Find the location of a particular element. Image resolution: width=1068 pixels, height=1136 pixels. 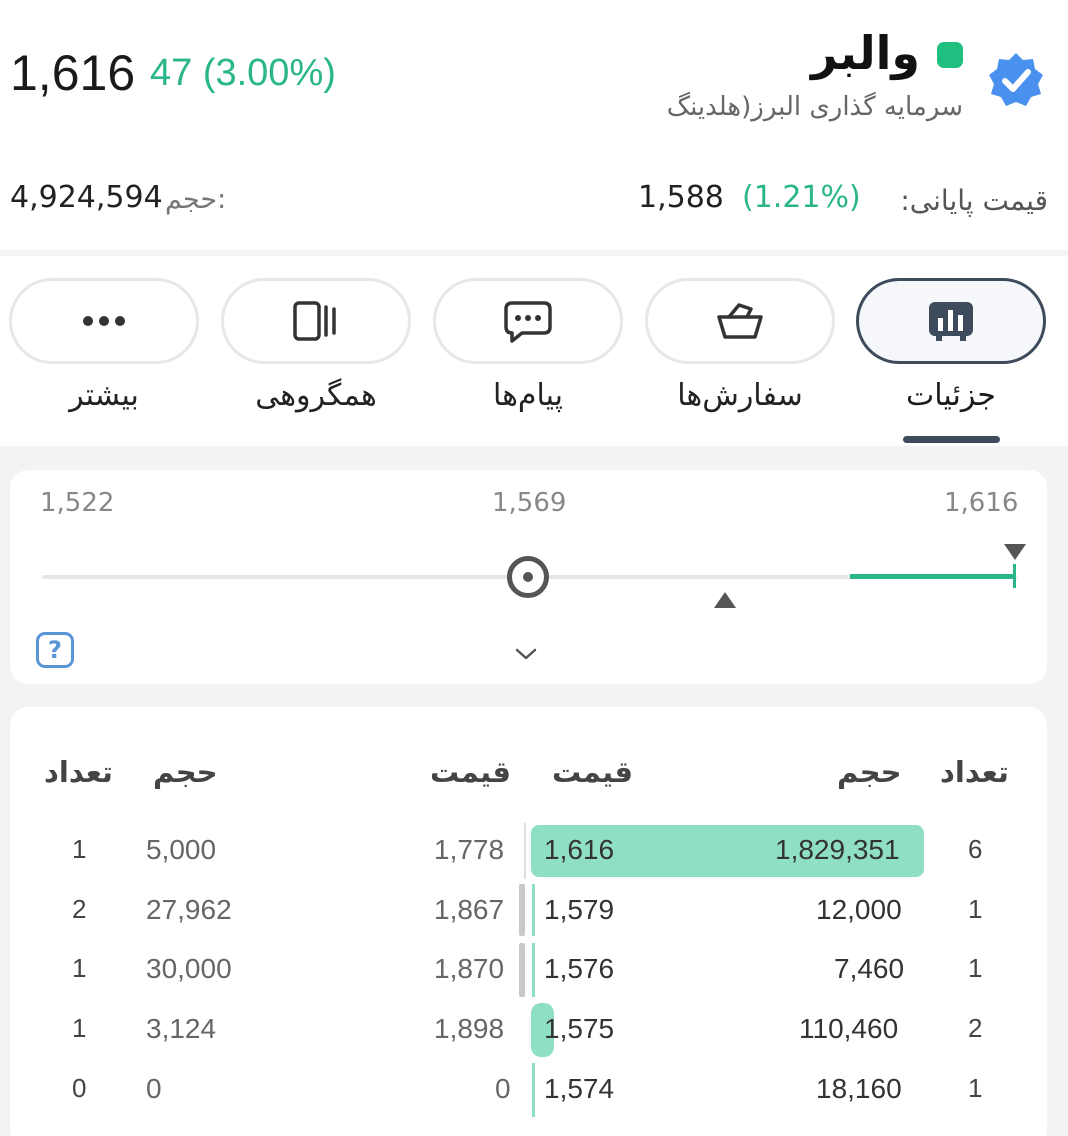

buy-volume: 110,460 is located at coordinates (849, 1028).